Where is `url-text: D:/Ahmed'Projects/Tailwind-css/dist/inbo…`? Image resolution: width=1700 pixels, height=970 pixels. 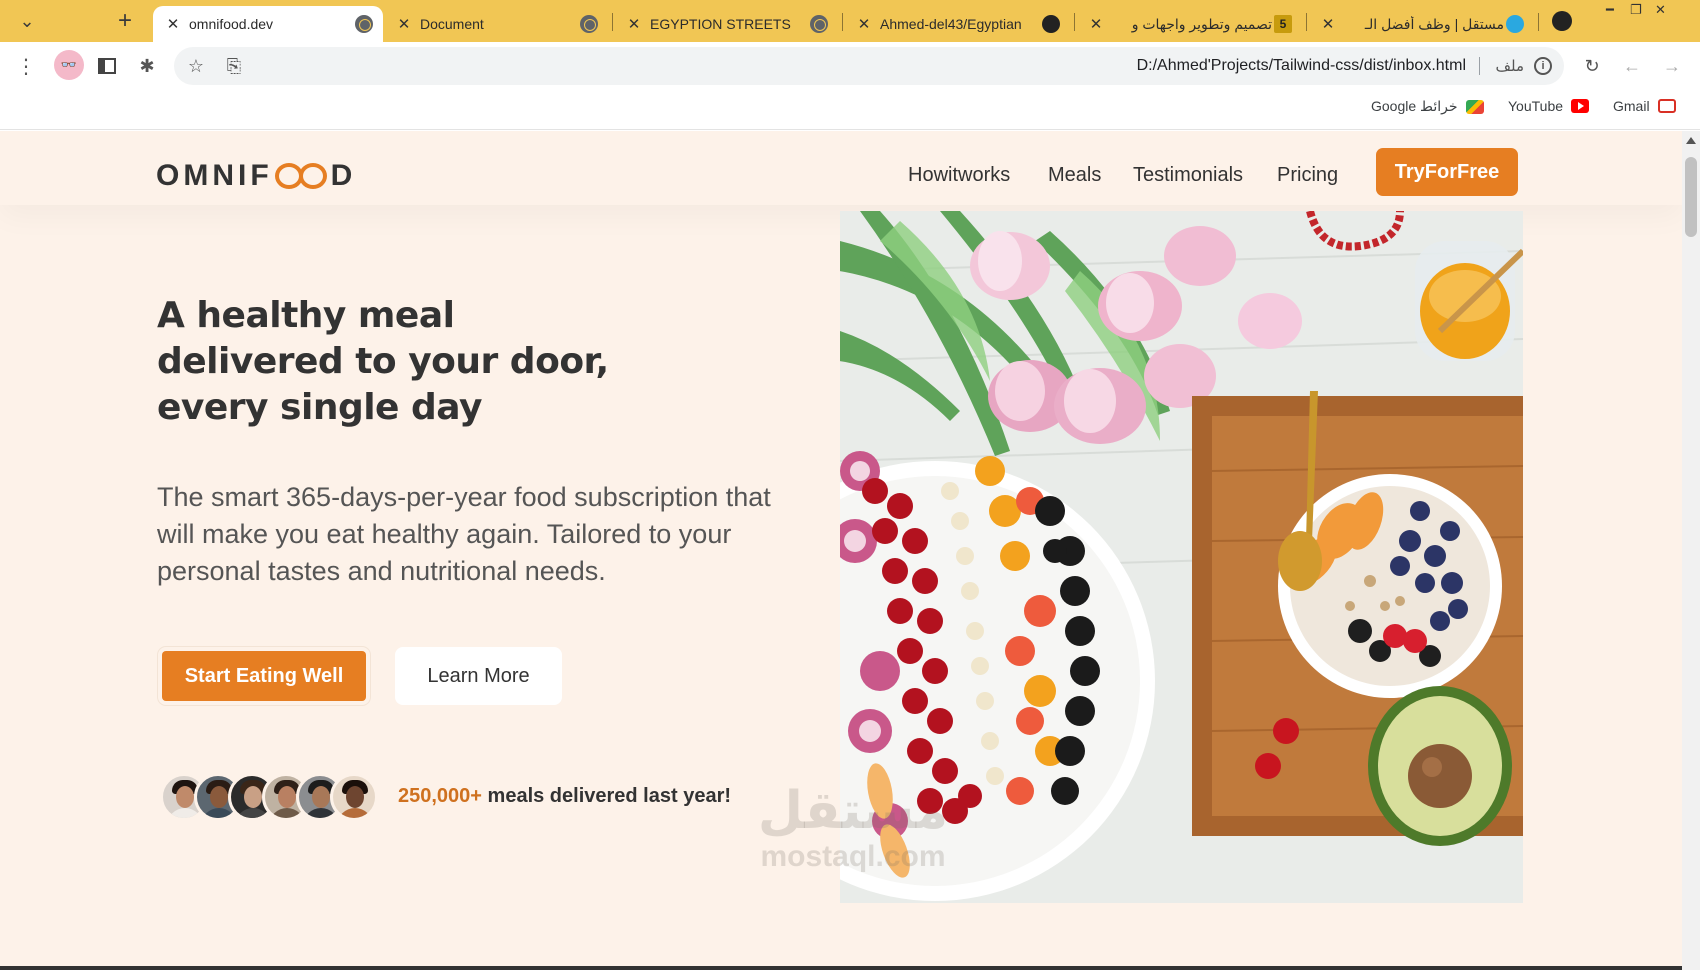 url-text: D:/Ahmed'Projects/Tailwind-css/dist/inbo… is located at coordinates (1301, 66).